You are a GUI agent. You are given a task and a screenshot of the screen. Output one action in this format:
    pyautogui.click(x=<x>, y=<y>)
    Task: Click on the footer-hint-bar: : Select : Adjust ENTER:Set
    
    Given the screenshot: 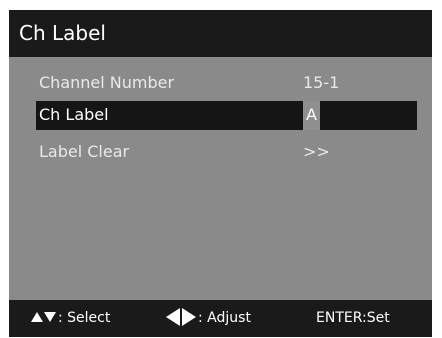 What is the action you would take?
    pyautogui.click(x=220, y=318)
    